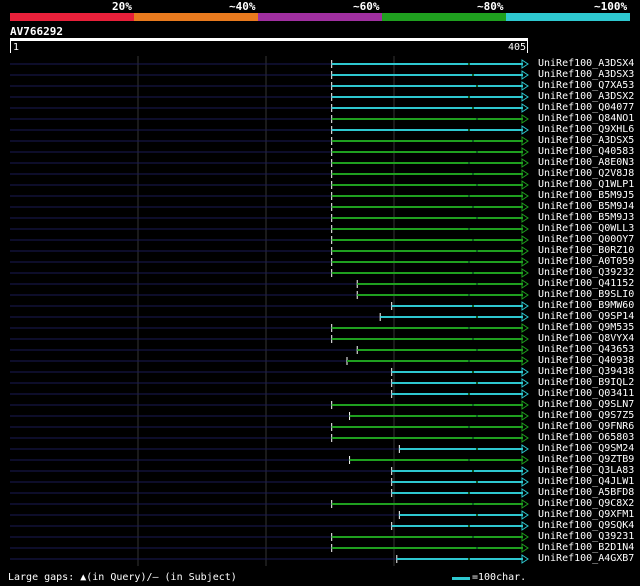 The width and height of the screenshot is (640, 586). I want to click on hit-label: UniRef100_B9MW60, so click(586, 305).